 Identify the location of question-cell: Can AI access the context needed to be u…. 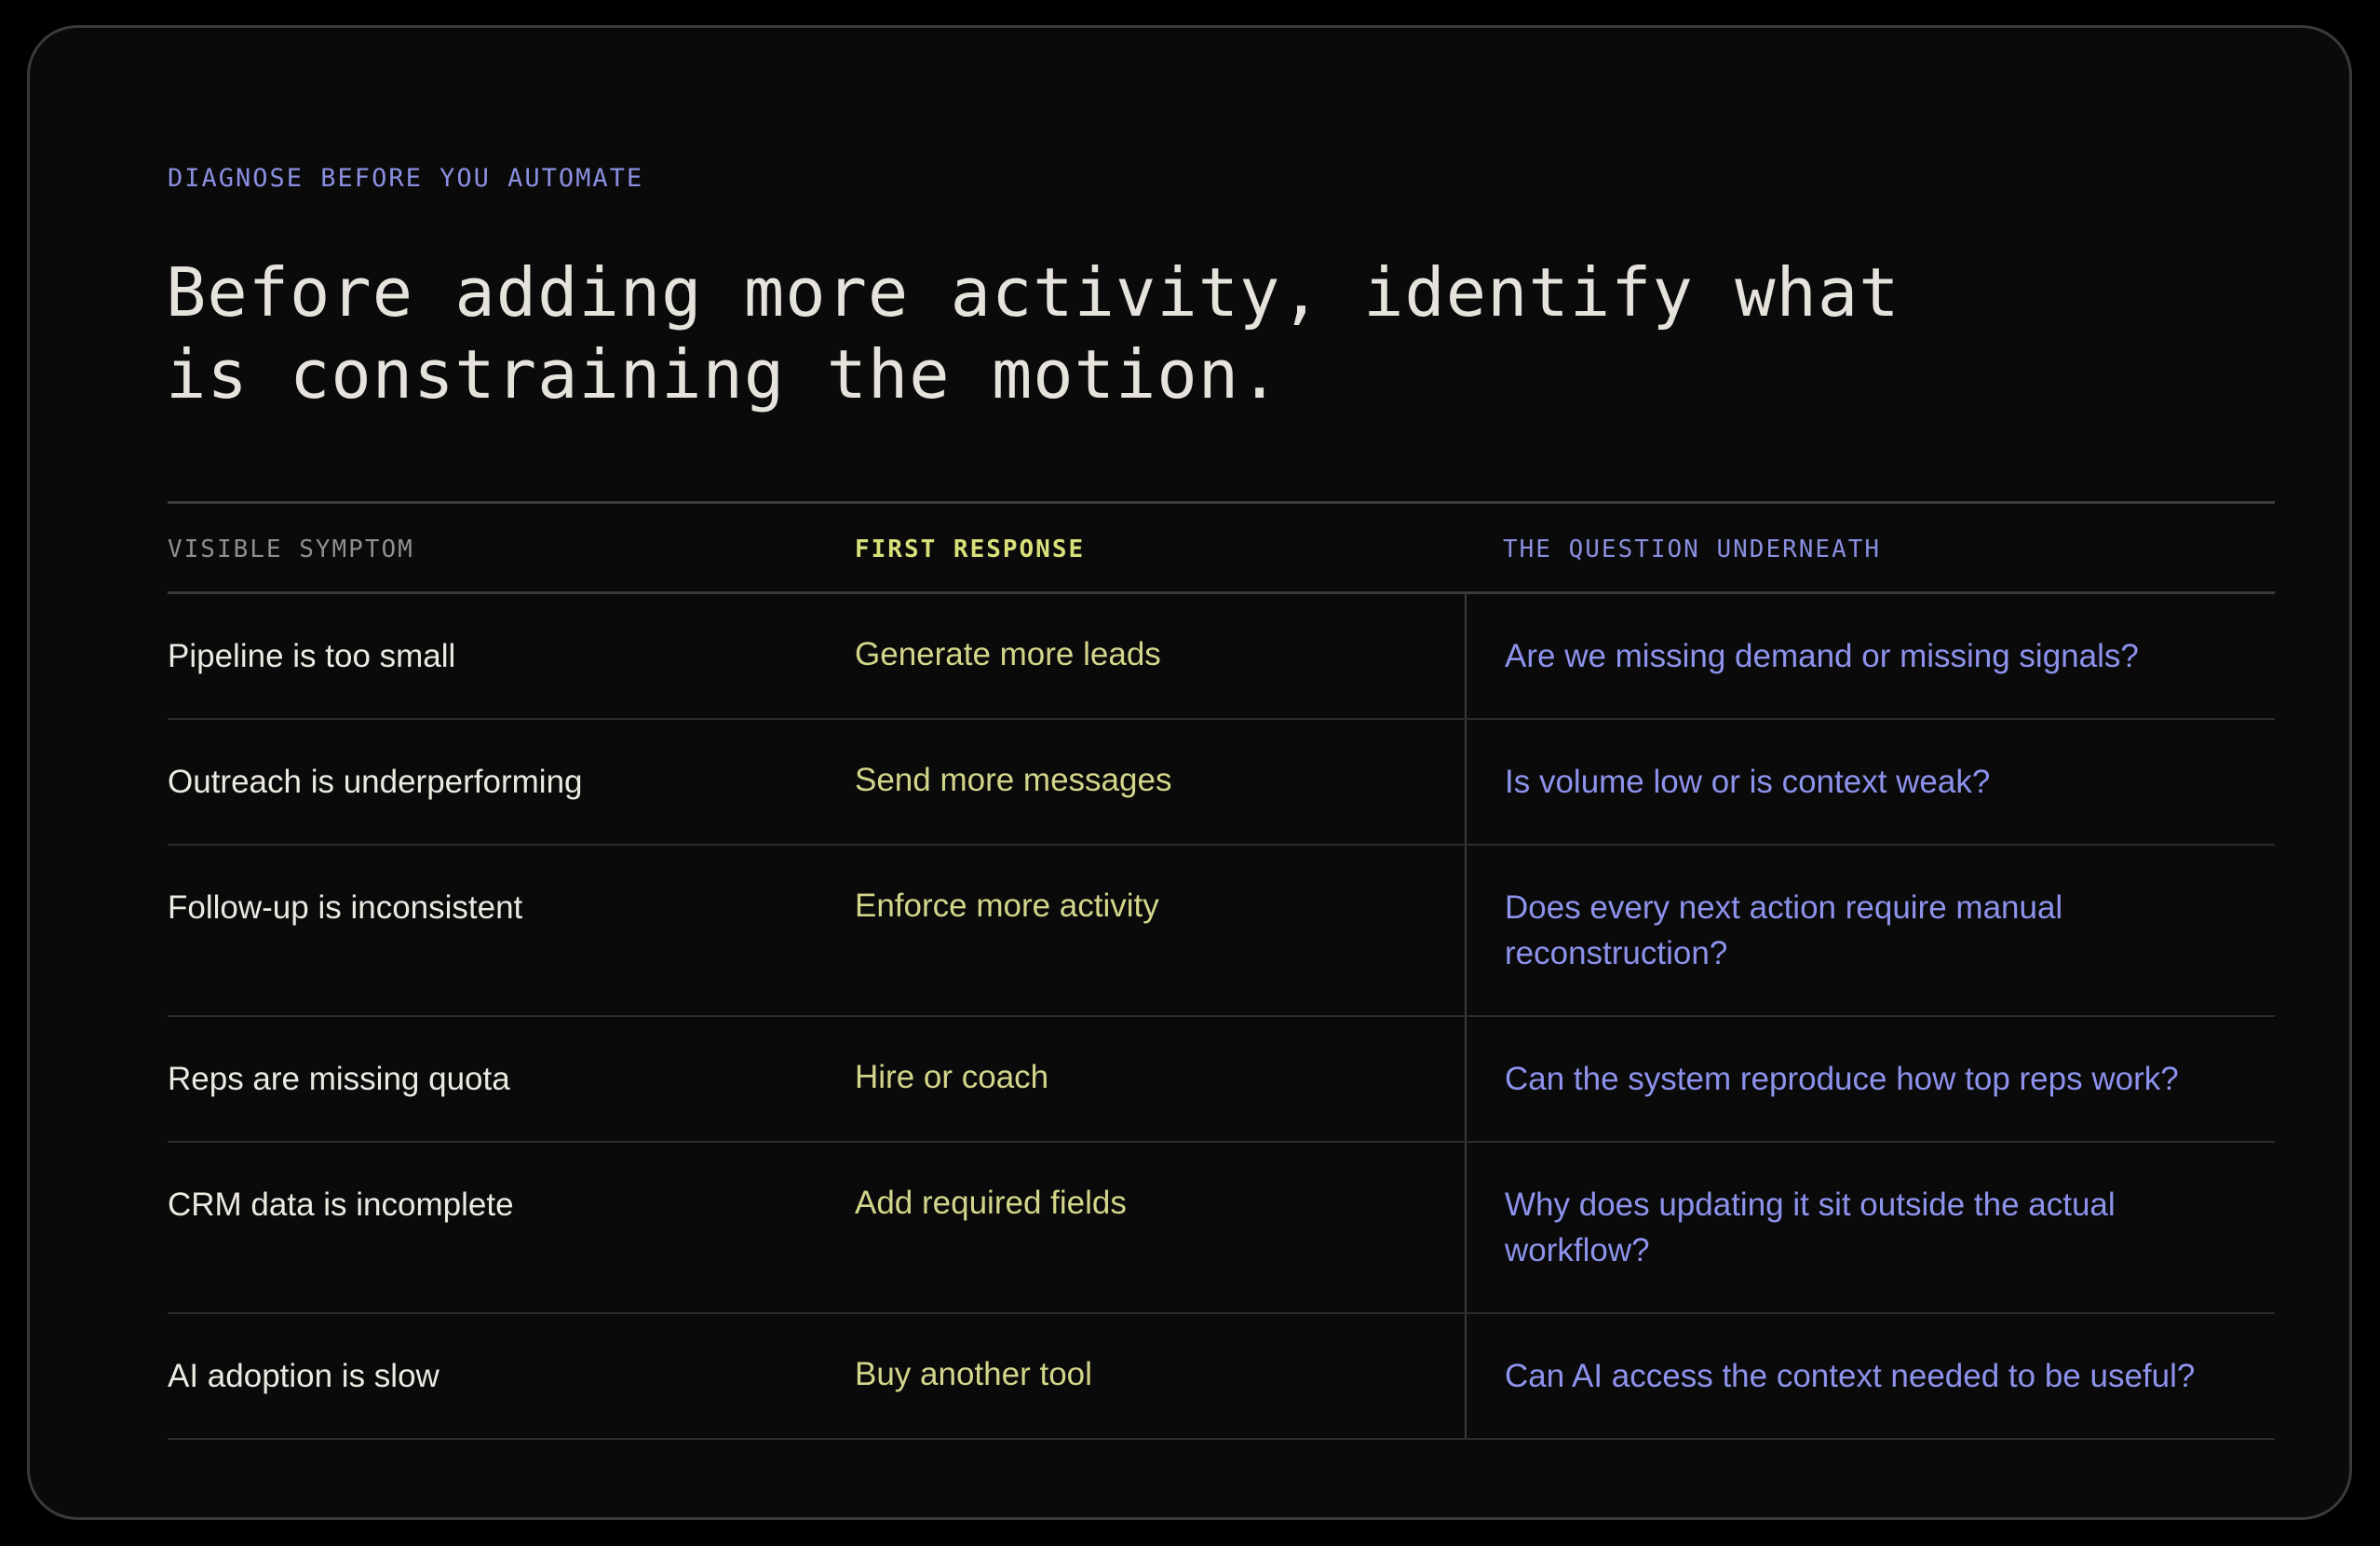
(1850, 1376).